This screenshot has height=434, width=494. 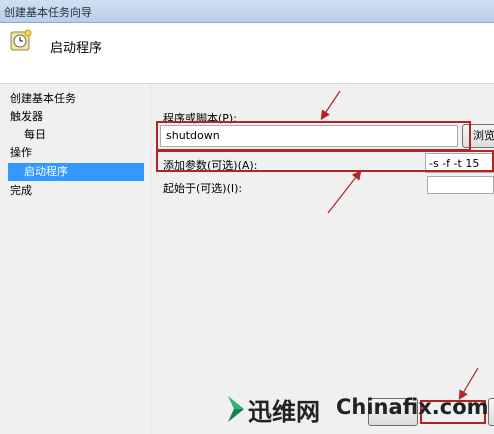 What do you see at coordinates (468, 384) in the screenshot?
I see `arrow-to-finish` at bounding box center [468, 384].